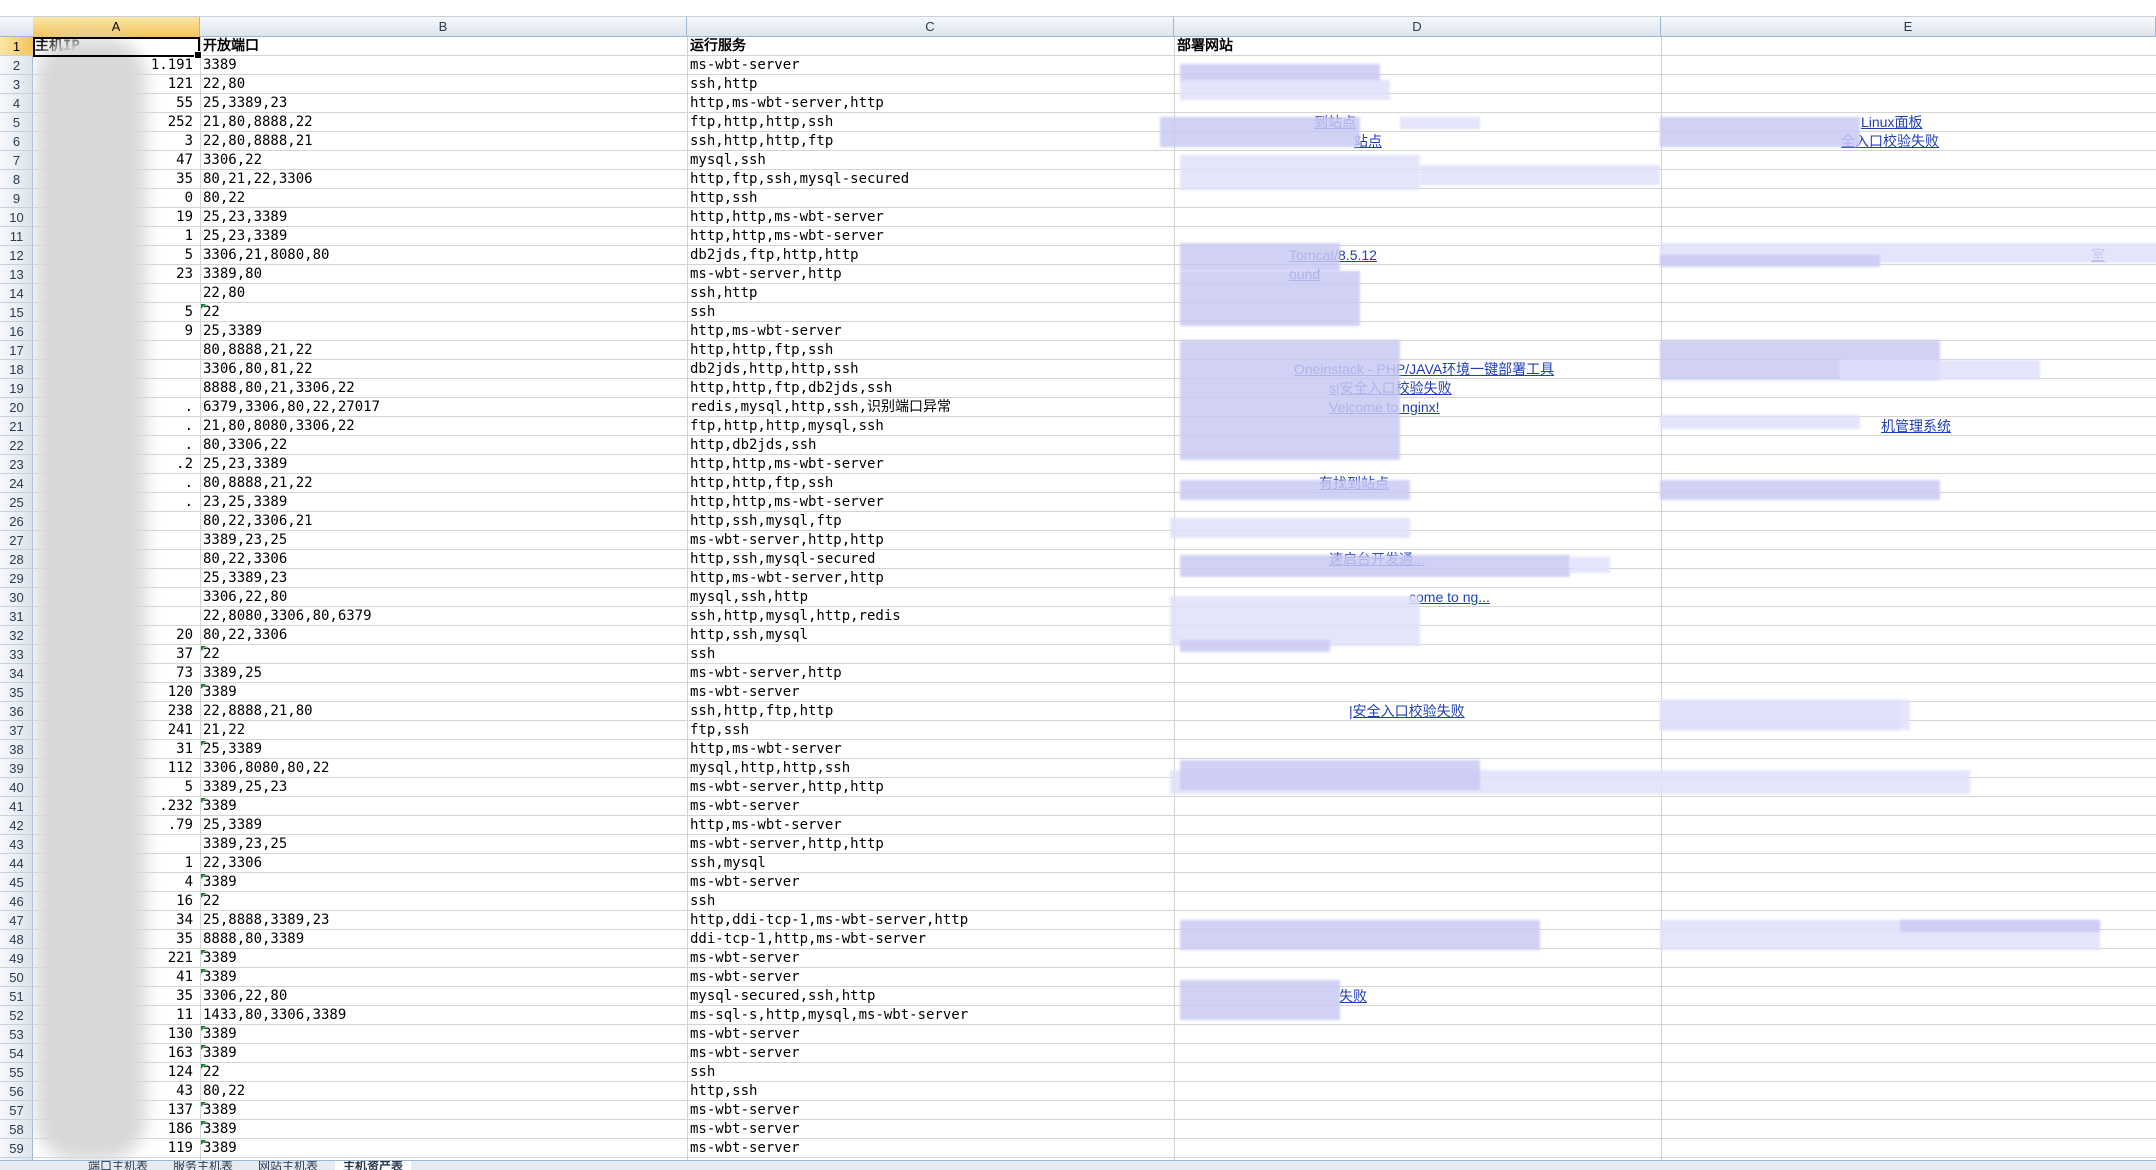 Image resolution: width=2156 pixels, height=1170 pixels. I want to click on row-header: 28, so click(16, 559).